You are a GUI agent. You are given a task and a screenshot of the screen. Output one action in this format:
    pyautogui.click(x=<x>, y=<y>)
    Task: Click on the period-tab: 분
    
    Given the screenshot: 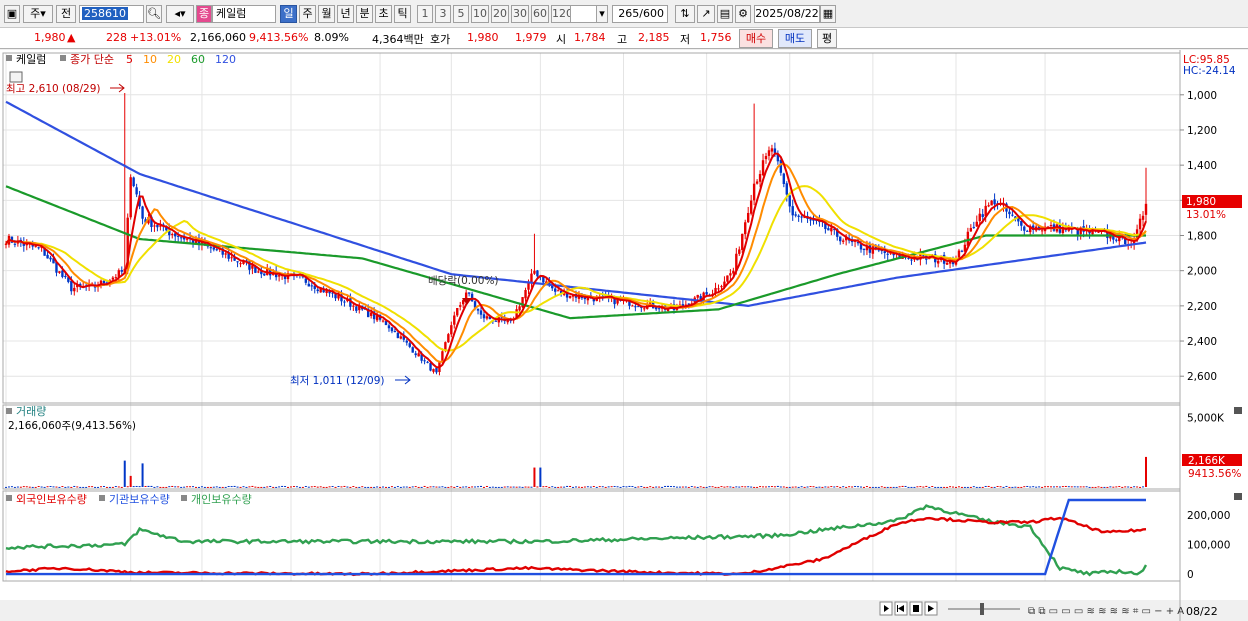 What is the action you would take?
    pyautogui.click(x=364, y=14)
    